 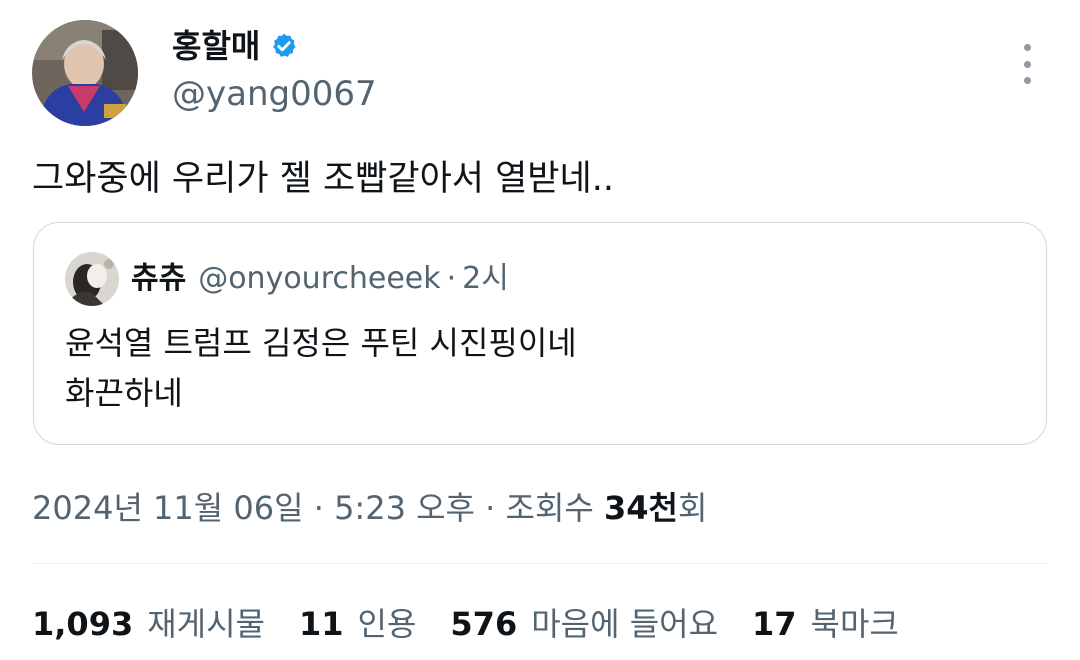 What do you see at coordinates (641, 508) in the screenshot?
I see `views-count: 34천` at bounding box center [641, 508].